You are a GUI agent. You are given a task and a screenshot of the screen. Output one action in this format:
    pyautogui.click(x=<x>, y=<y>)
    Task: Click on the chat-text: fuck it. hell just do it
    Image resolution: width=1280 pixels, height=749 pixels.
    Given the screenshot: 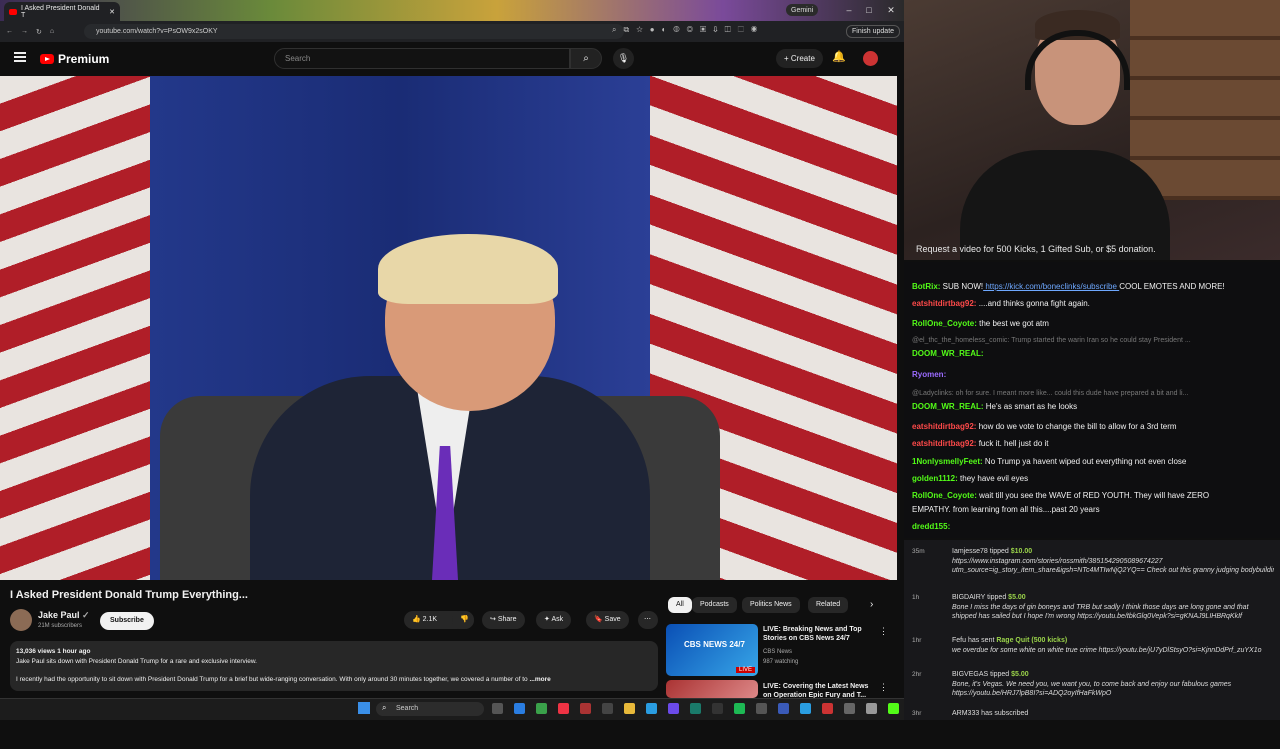 What is the action you would take?
    pyautogui.click(x=1013, y=443)
    